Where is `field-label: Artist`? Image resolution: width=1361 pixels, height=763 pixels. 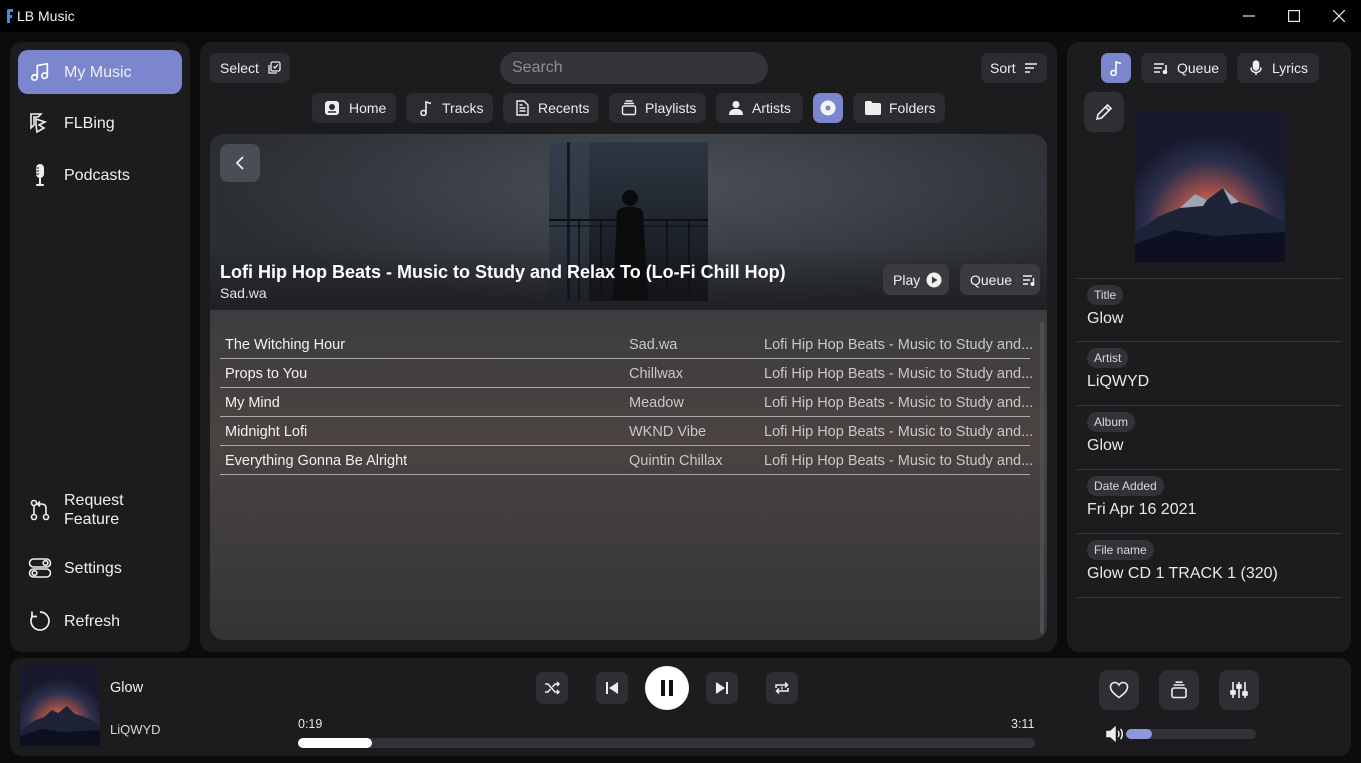
field-label: Artist is located at coordinates (1108, 358).